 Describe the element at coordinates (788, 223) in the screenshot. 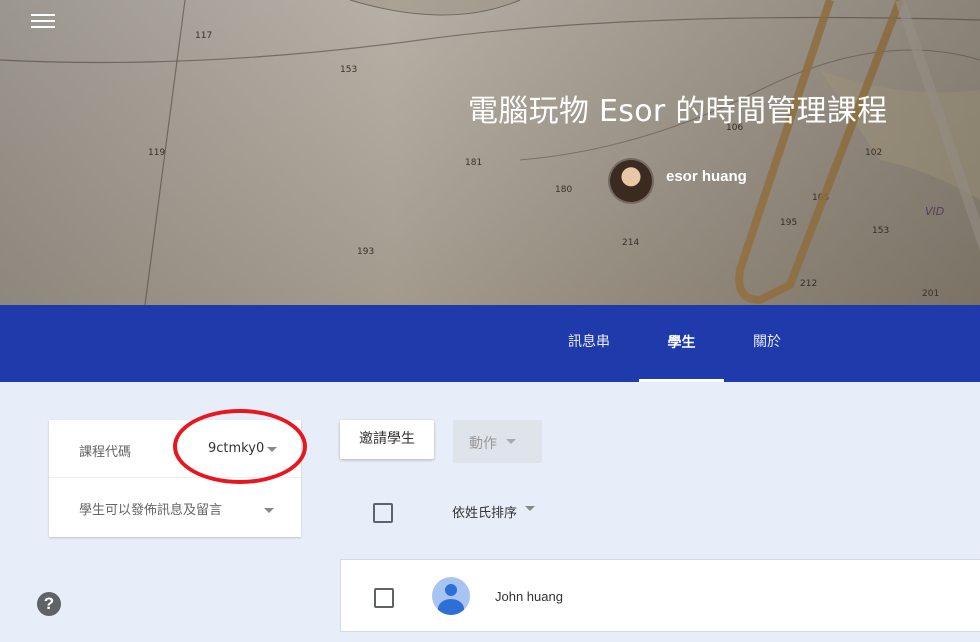

I see `svg-text: 195` at that location.